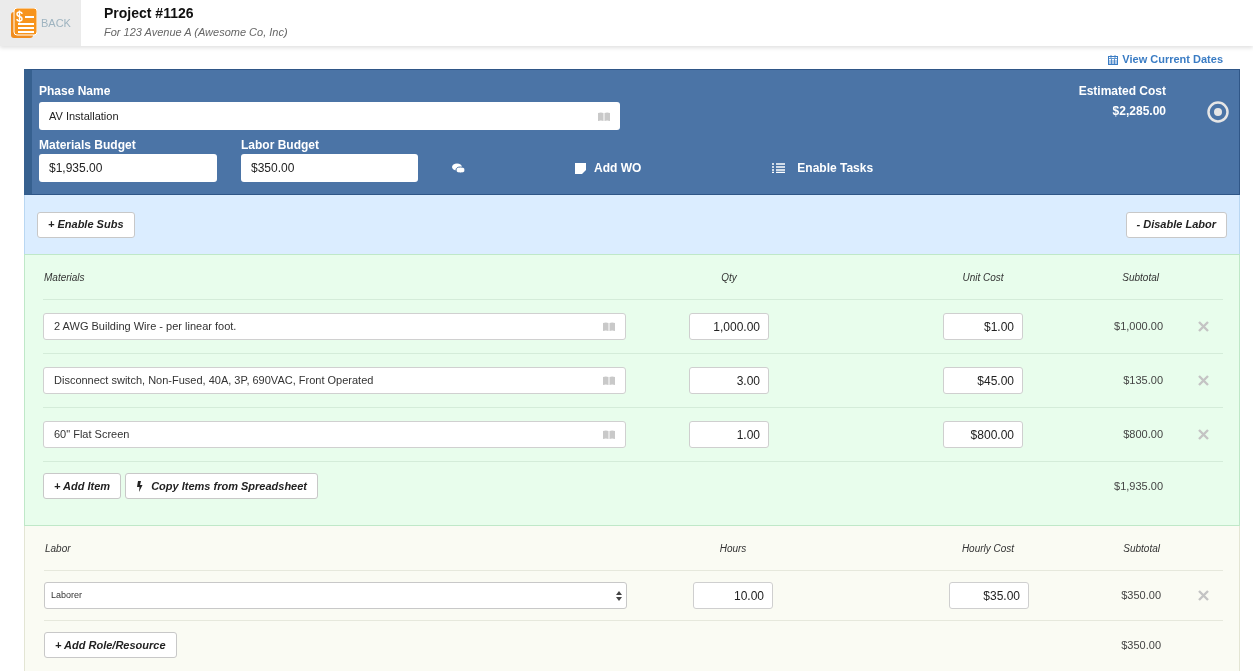 The height and width of the screenshot is (671, 1253). What do you see at coordinates (82, 486) in the screenshot?
I see `add-item-button: + Add Item` at bounding box center [82, 486].